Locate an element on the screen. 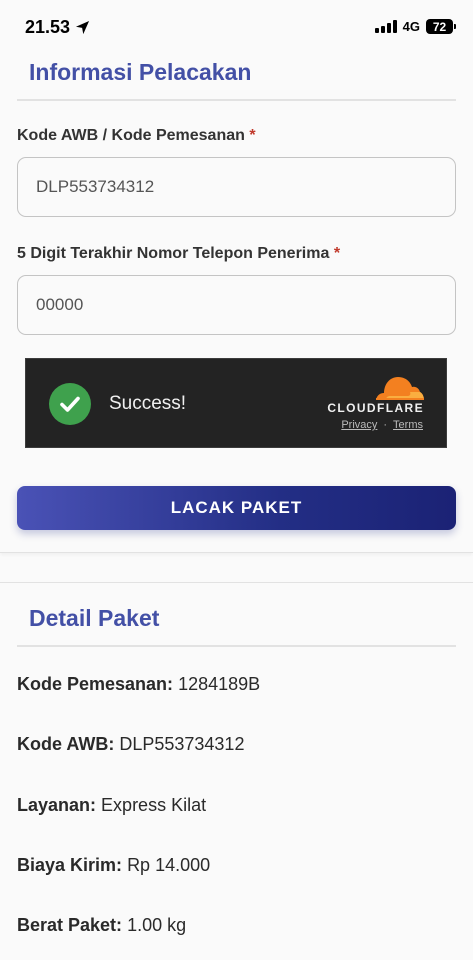 This screenshot has height=960, width=473. detail-row-shipping-cost: Biaya Kirim: Rp 14.000 is located at coordinates (113, 865).